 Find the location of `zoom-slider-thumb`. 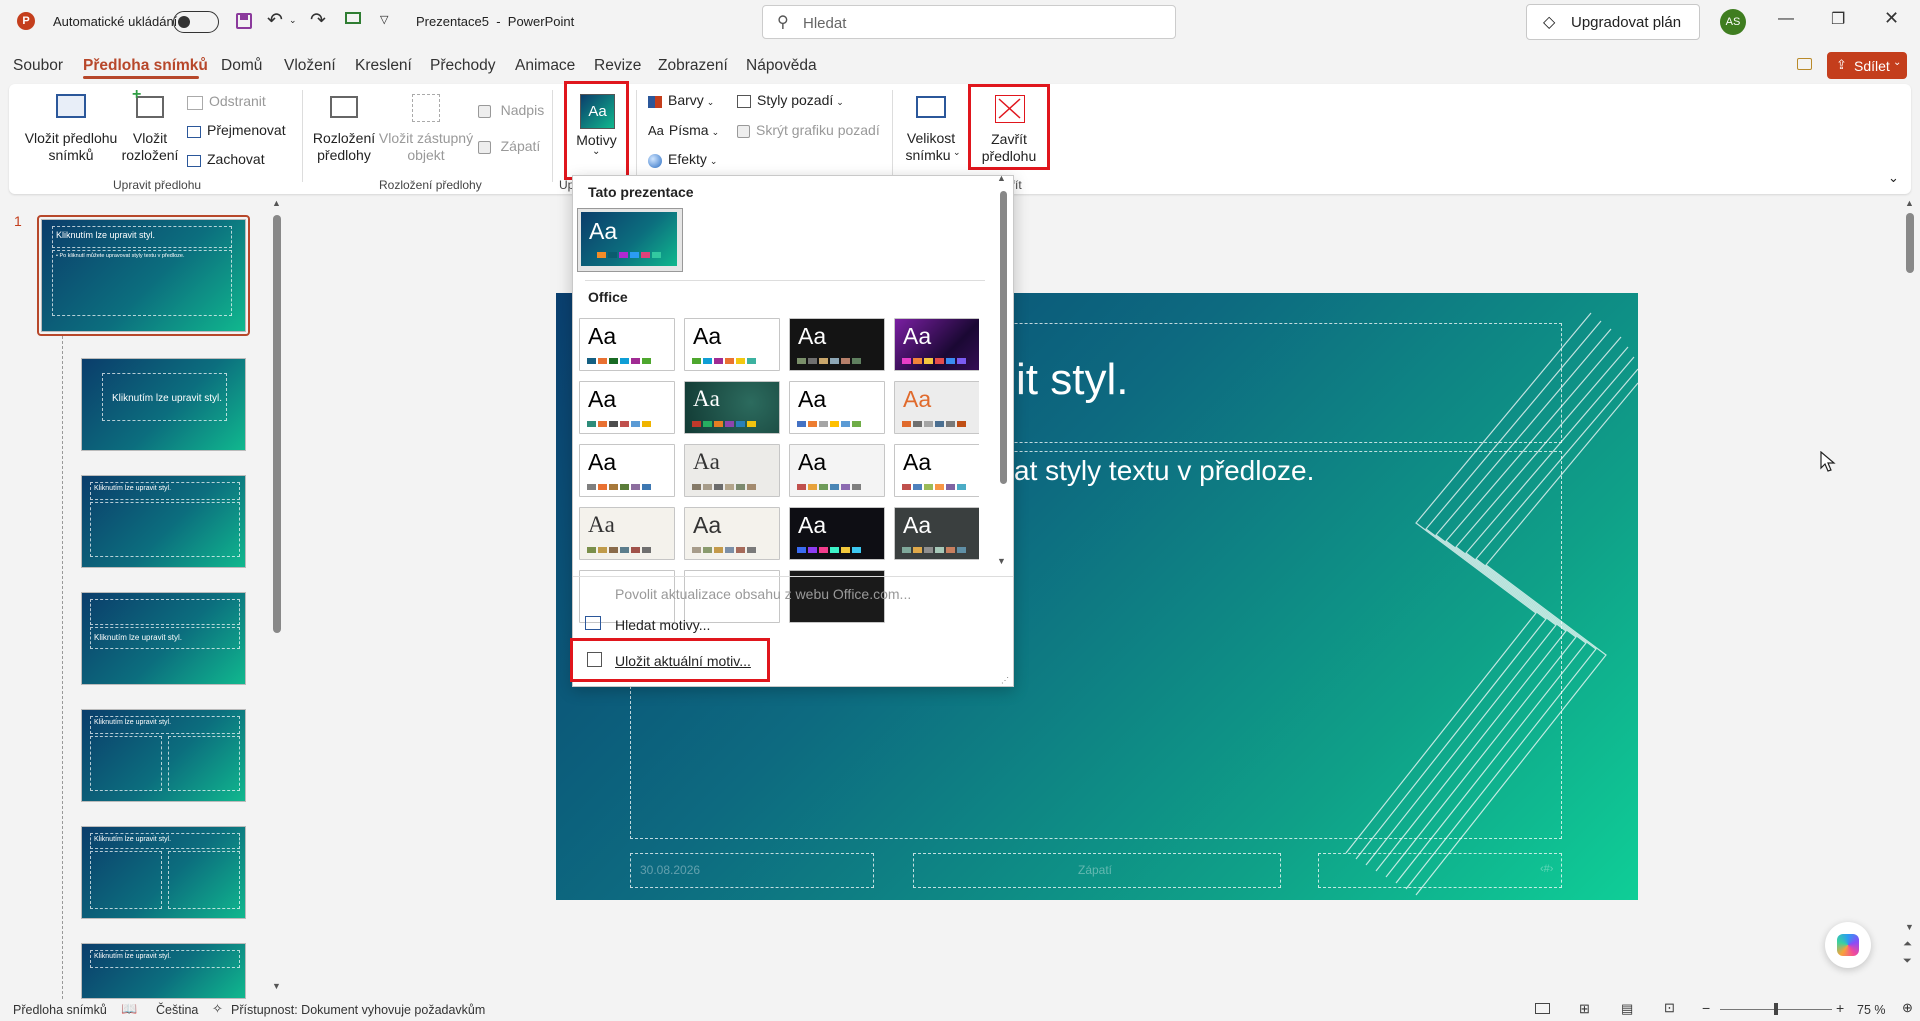

zoom-slider-thumb is located at coordinates (1776, 1009).